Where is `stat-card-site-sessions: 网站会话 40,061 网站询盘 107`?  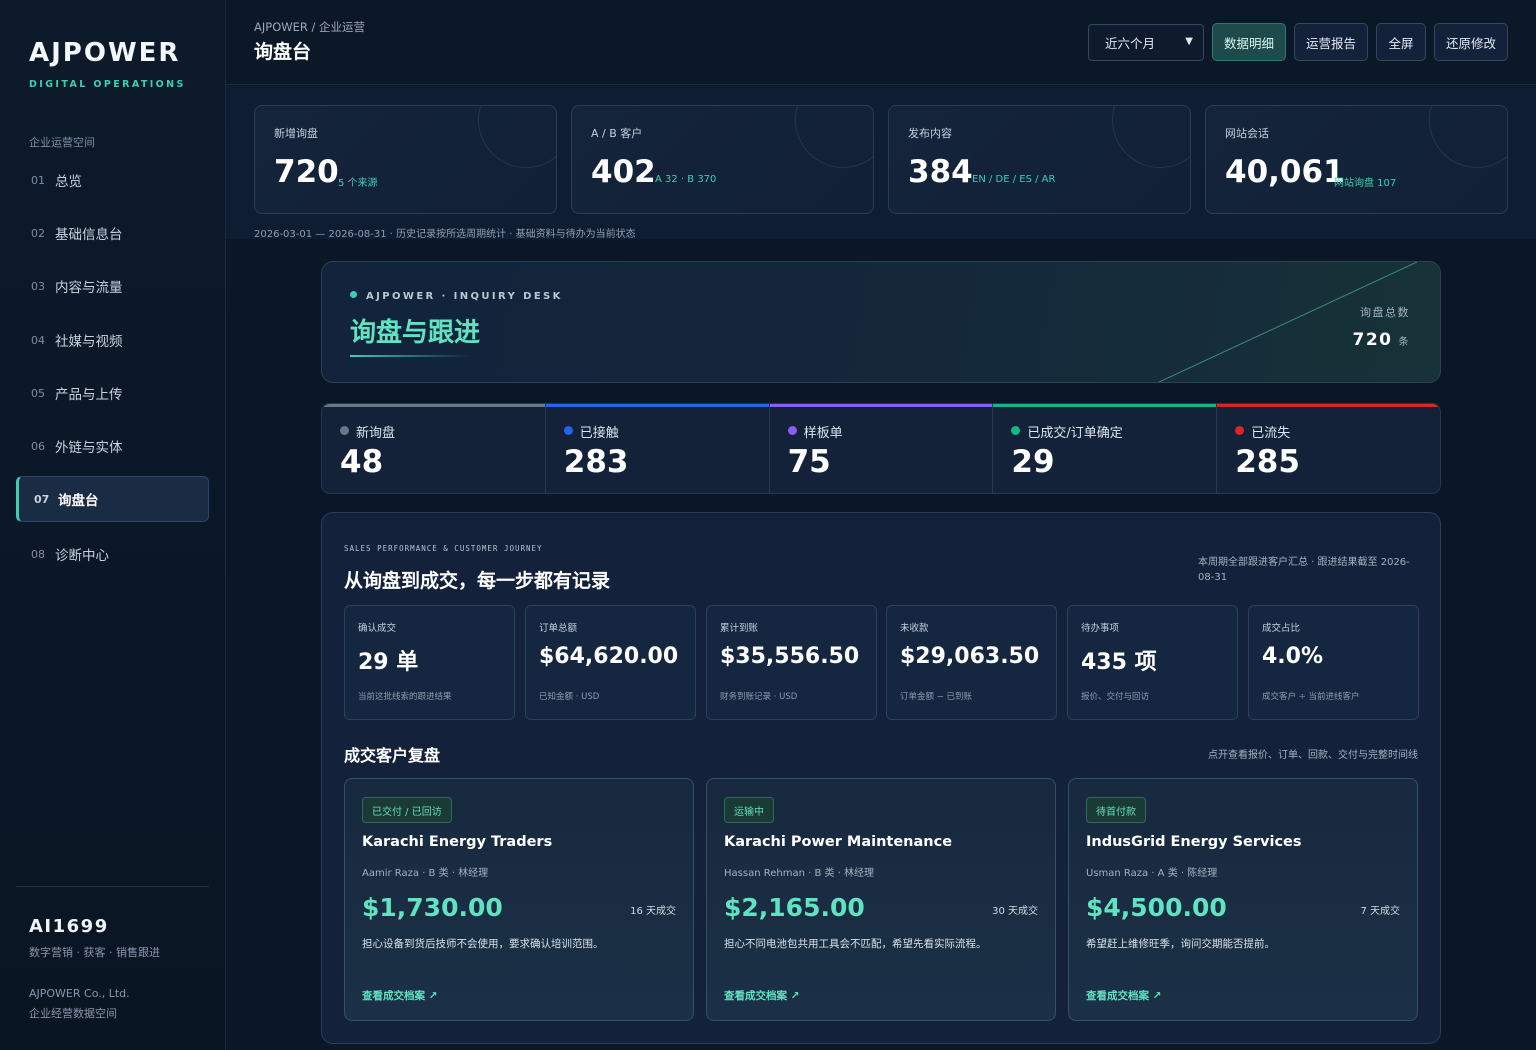
stat-card-site-sessions: 网站会话 40,061 网站询盘 107 is located at coordinates (1356, 159).